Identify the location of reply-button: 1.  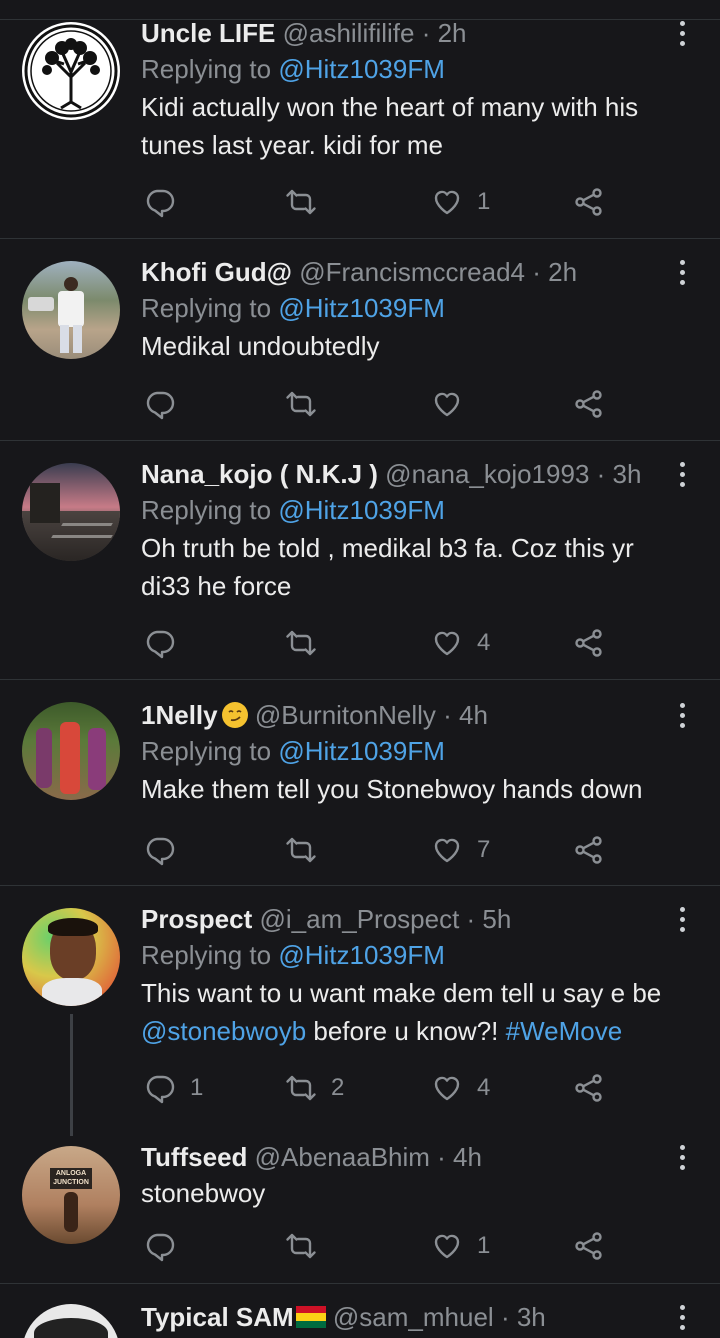
(173, 1088).